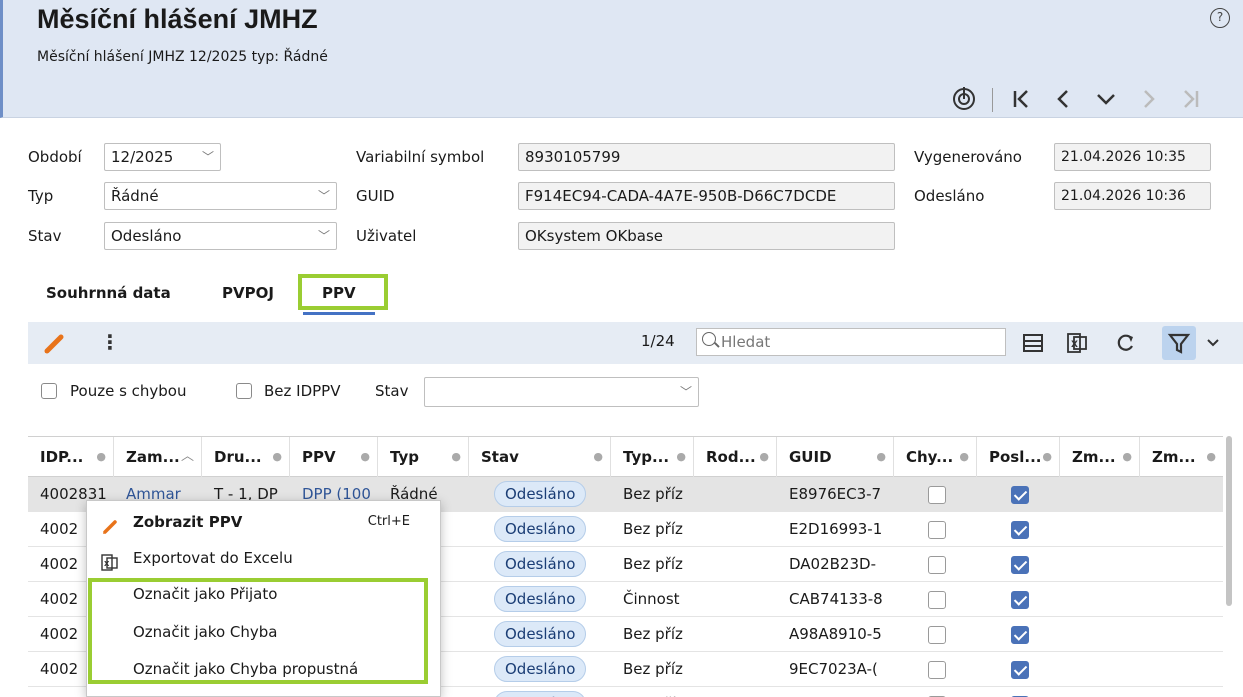 The image size is (1243, 697). Describe the element at coordinates (1132, 157) in the screenshot. I see `vygenerovano-field: 21.04.2026 10:35` at that location.